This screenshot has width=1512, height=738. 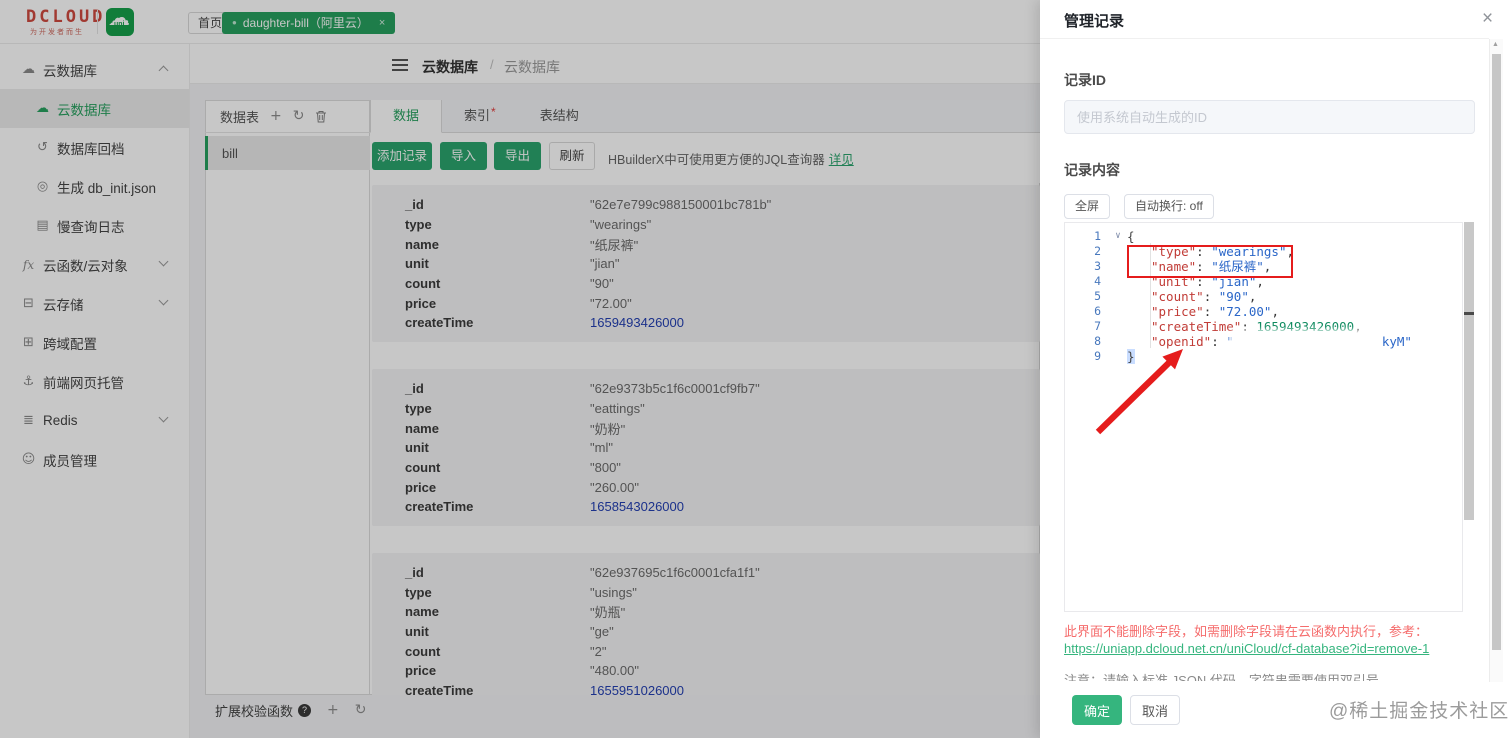 What do you see at coordinates (1139, 392) in the screenshot?
I see `annotation-arrow` at bounding box center [1139, 392].